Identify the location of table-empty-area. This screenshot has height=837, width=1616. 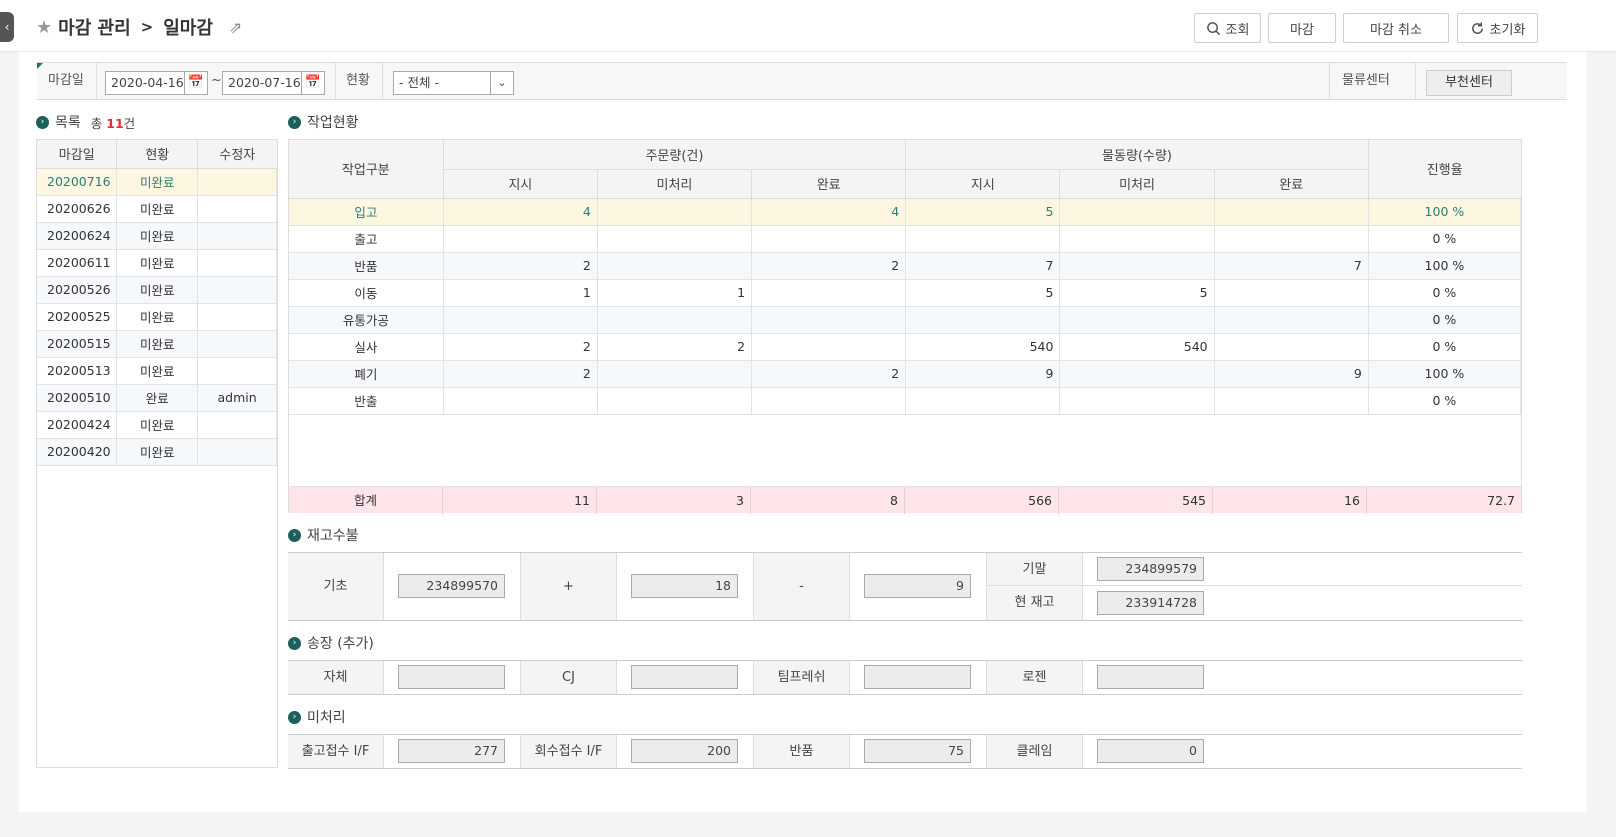
(905, 451).